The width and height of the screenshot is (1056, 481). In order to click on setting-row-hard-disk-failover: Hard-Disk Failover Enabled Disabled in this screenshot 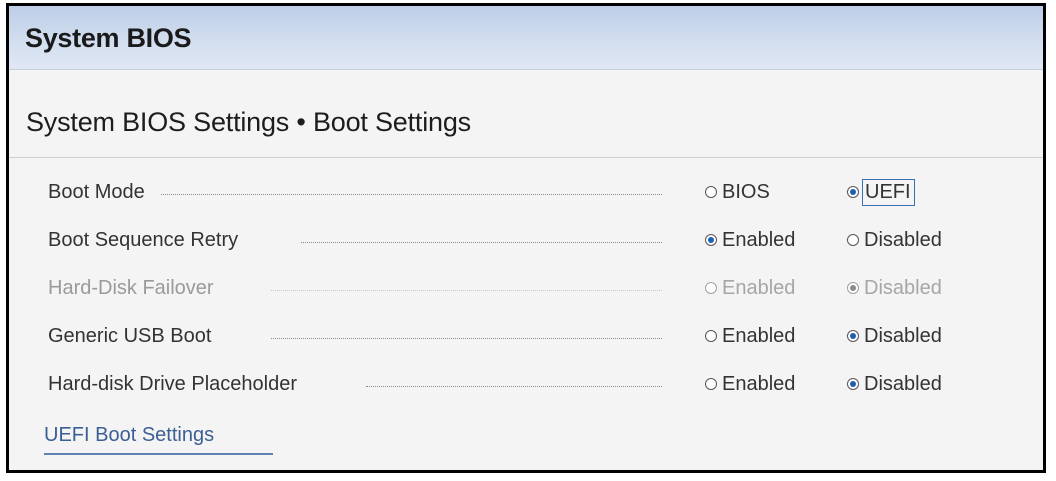, I will do `click(526, 288)`.